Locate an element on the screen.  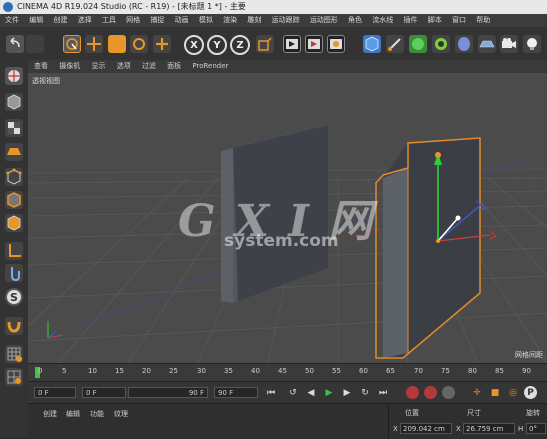
menu-window: 窗口 is located at coordinates (459, 20).